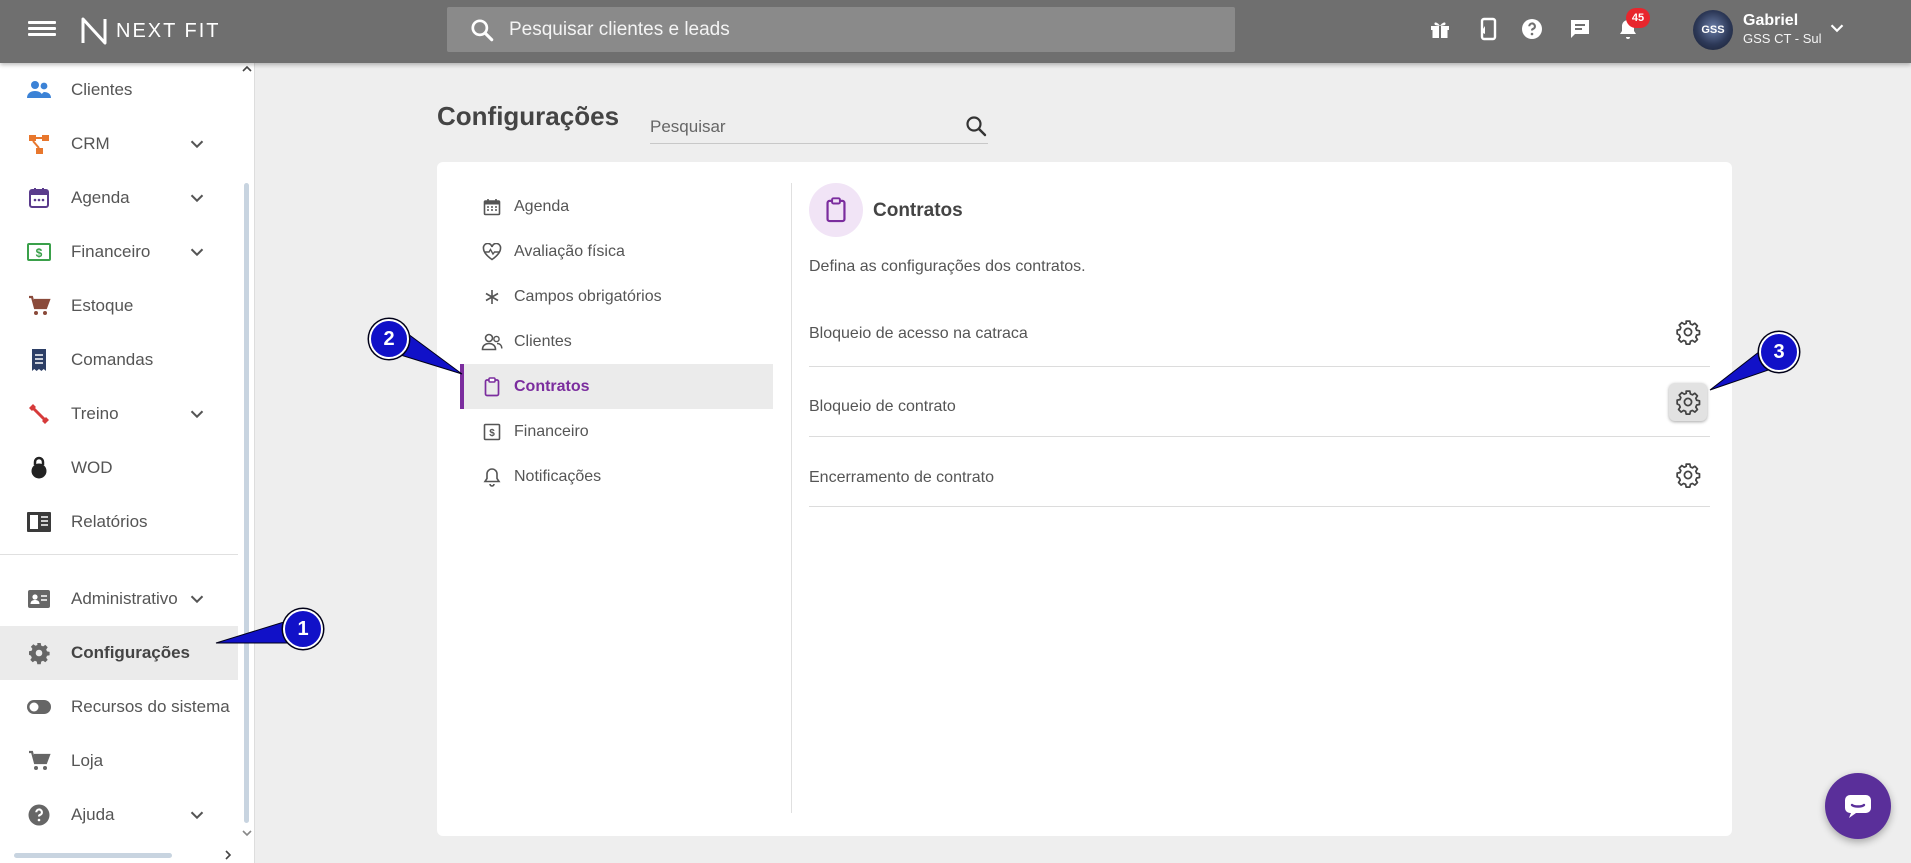  Describe the element at coordinates (1782, 38) in the screenshot. I see `user-organization: GSS CT - Sul` at that location.